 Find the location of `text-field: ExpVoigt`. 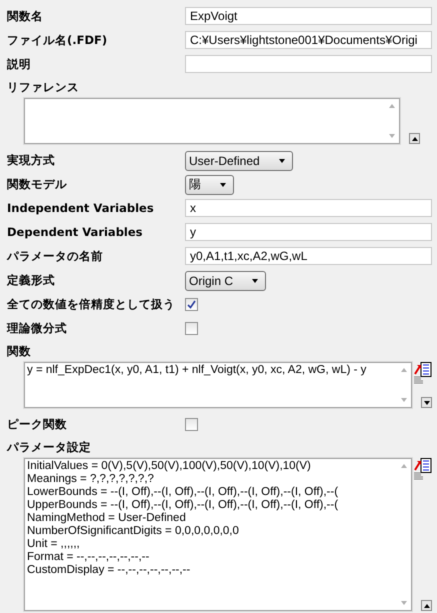

text-field: ExpVoigt is located at coordinates (308, 16).